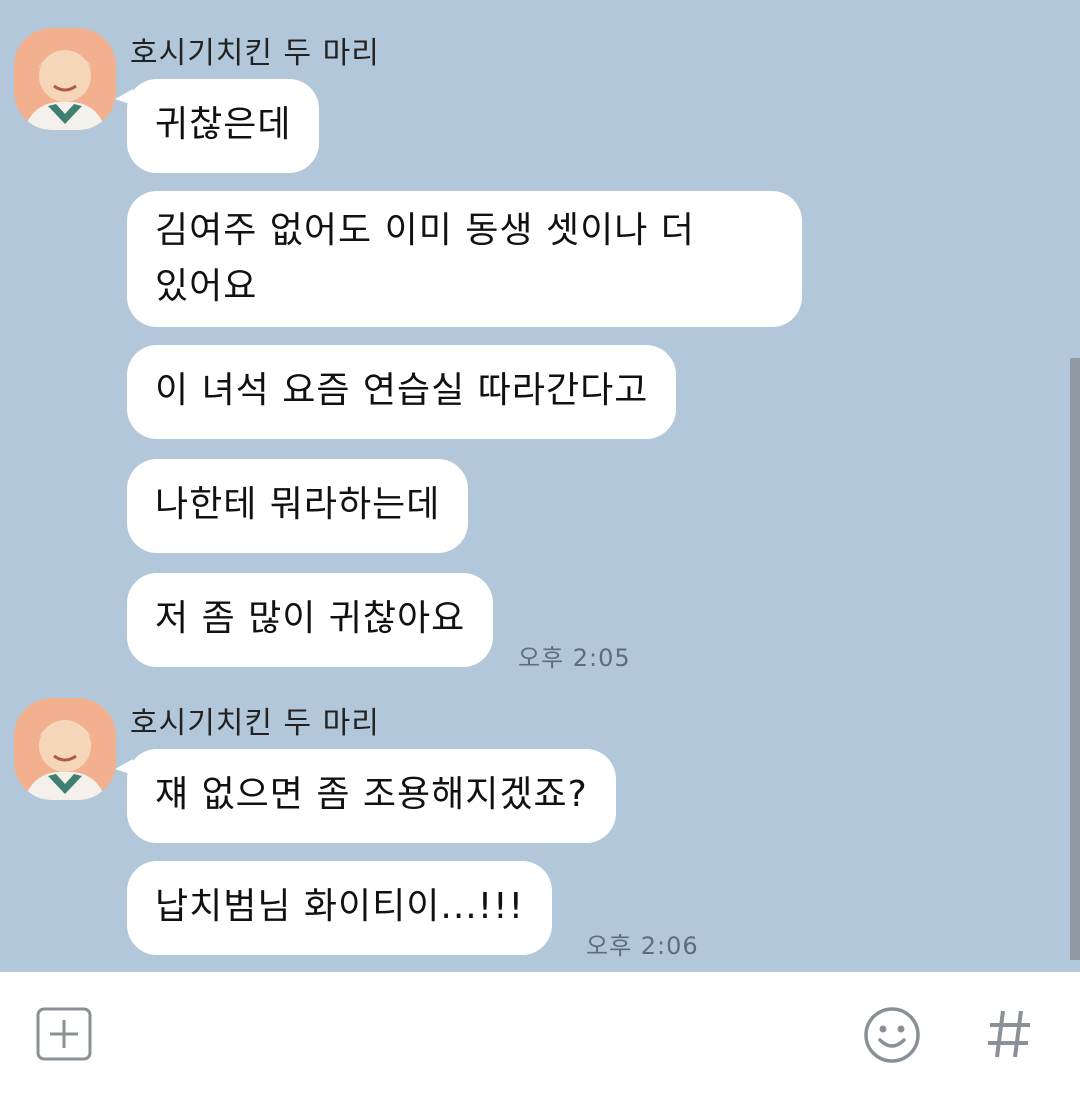  I want to click on message-text: 이 녀석 요즘 연습실 따라간다고, so click(402, 390).